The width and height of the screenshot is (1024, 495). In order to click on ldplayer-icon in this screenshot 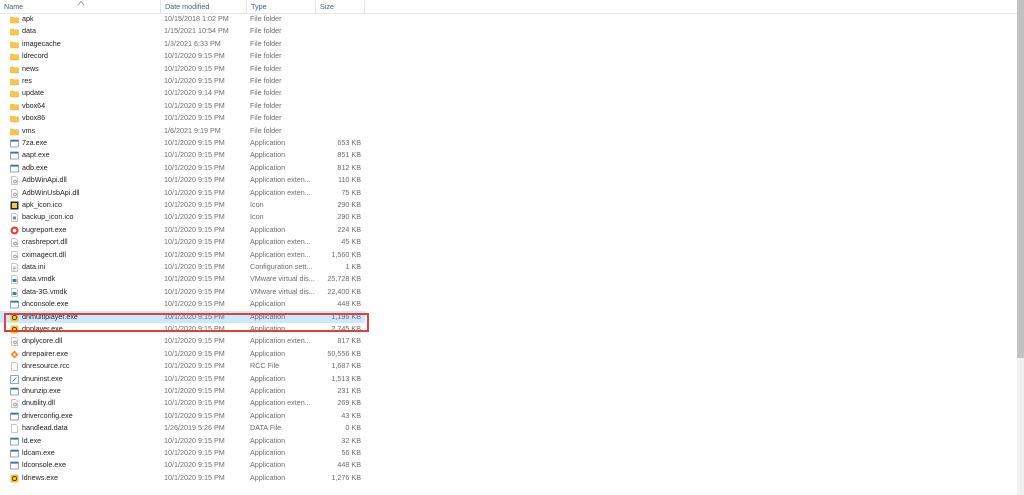, I will do `click(14, 478)`.